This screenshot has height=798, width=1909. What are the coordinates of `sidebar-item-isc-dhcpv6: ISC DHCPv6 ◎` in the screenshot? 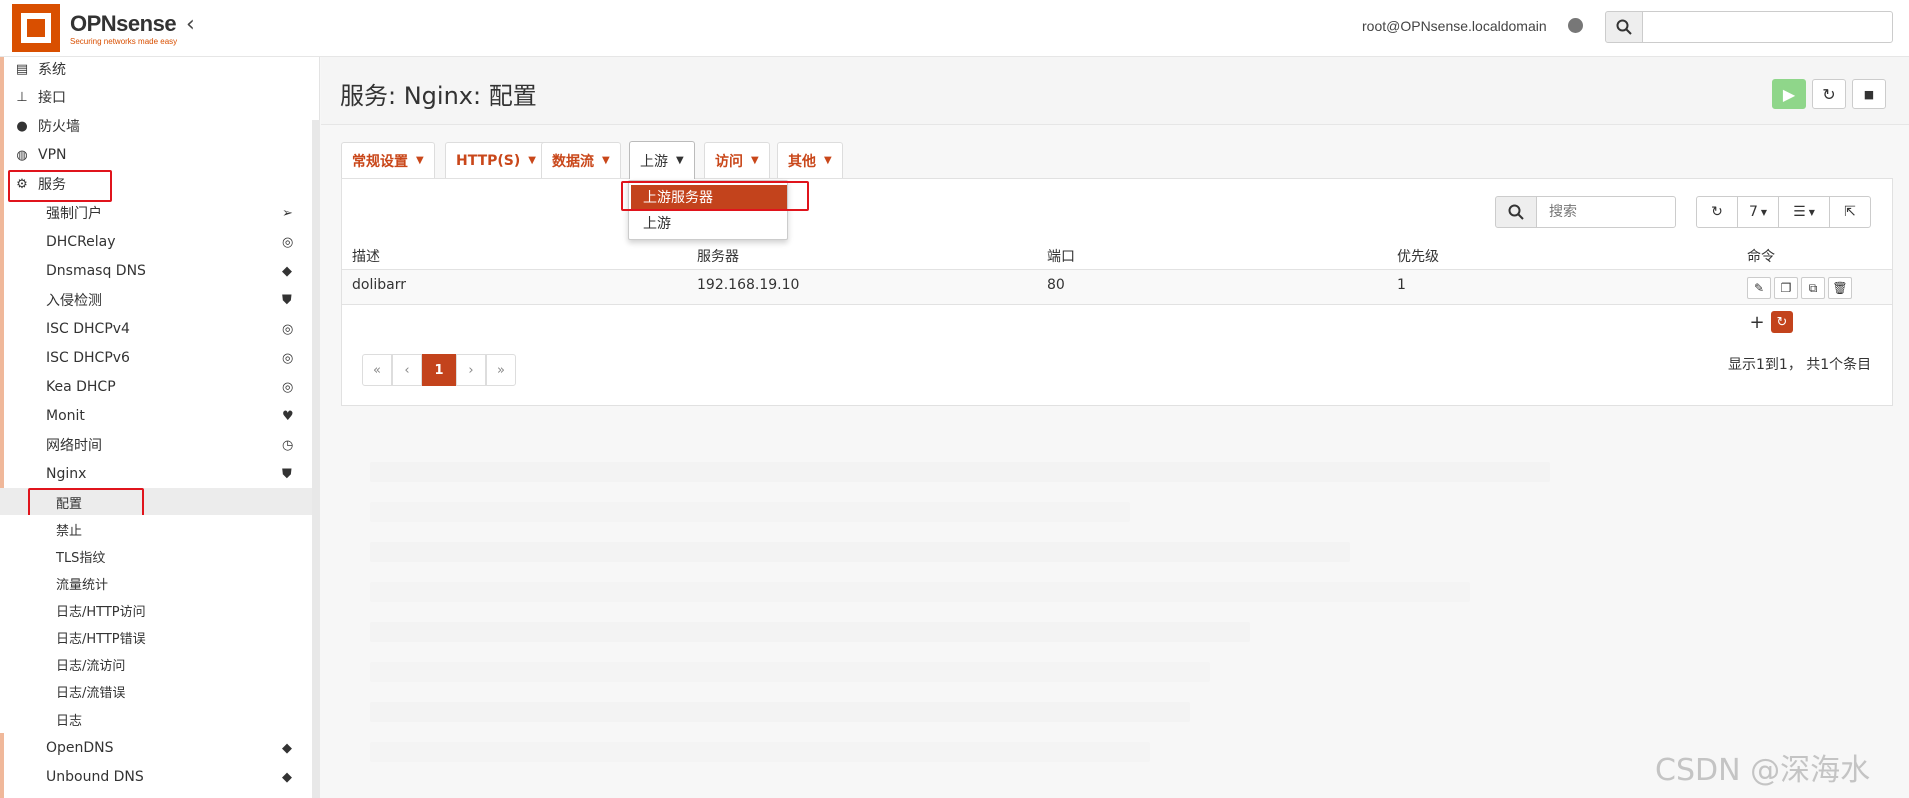 It's located at (156, 358).